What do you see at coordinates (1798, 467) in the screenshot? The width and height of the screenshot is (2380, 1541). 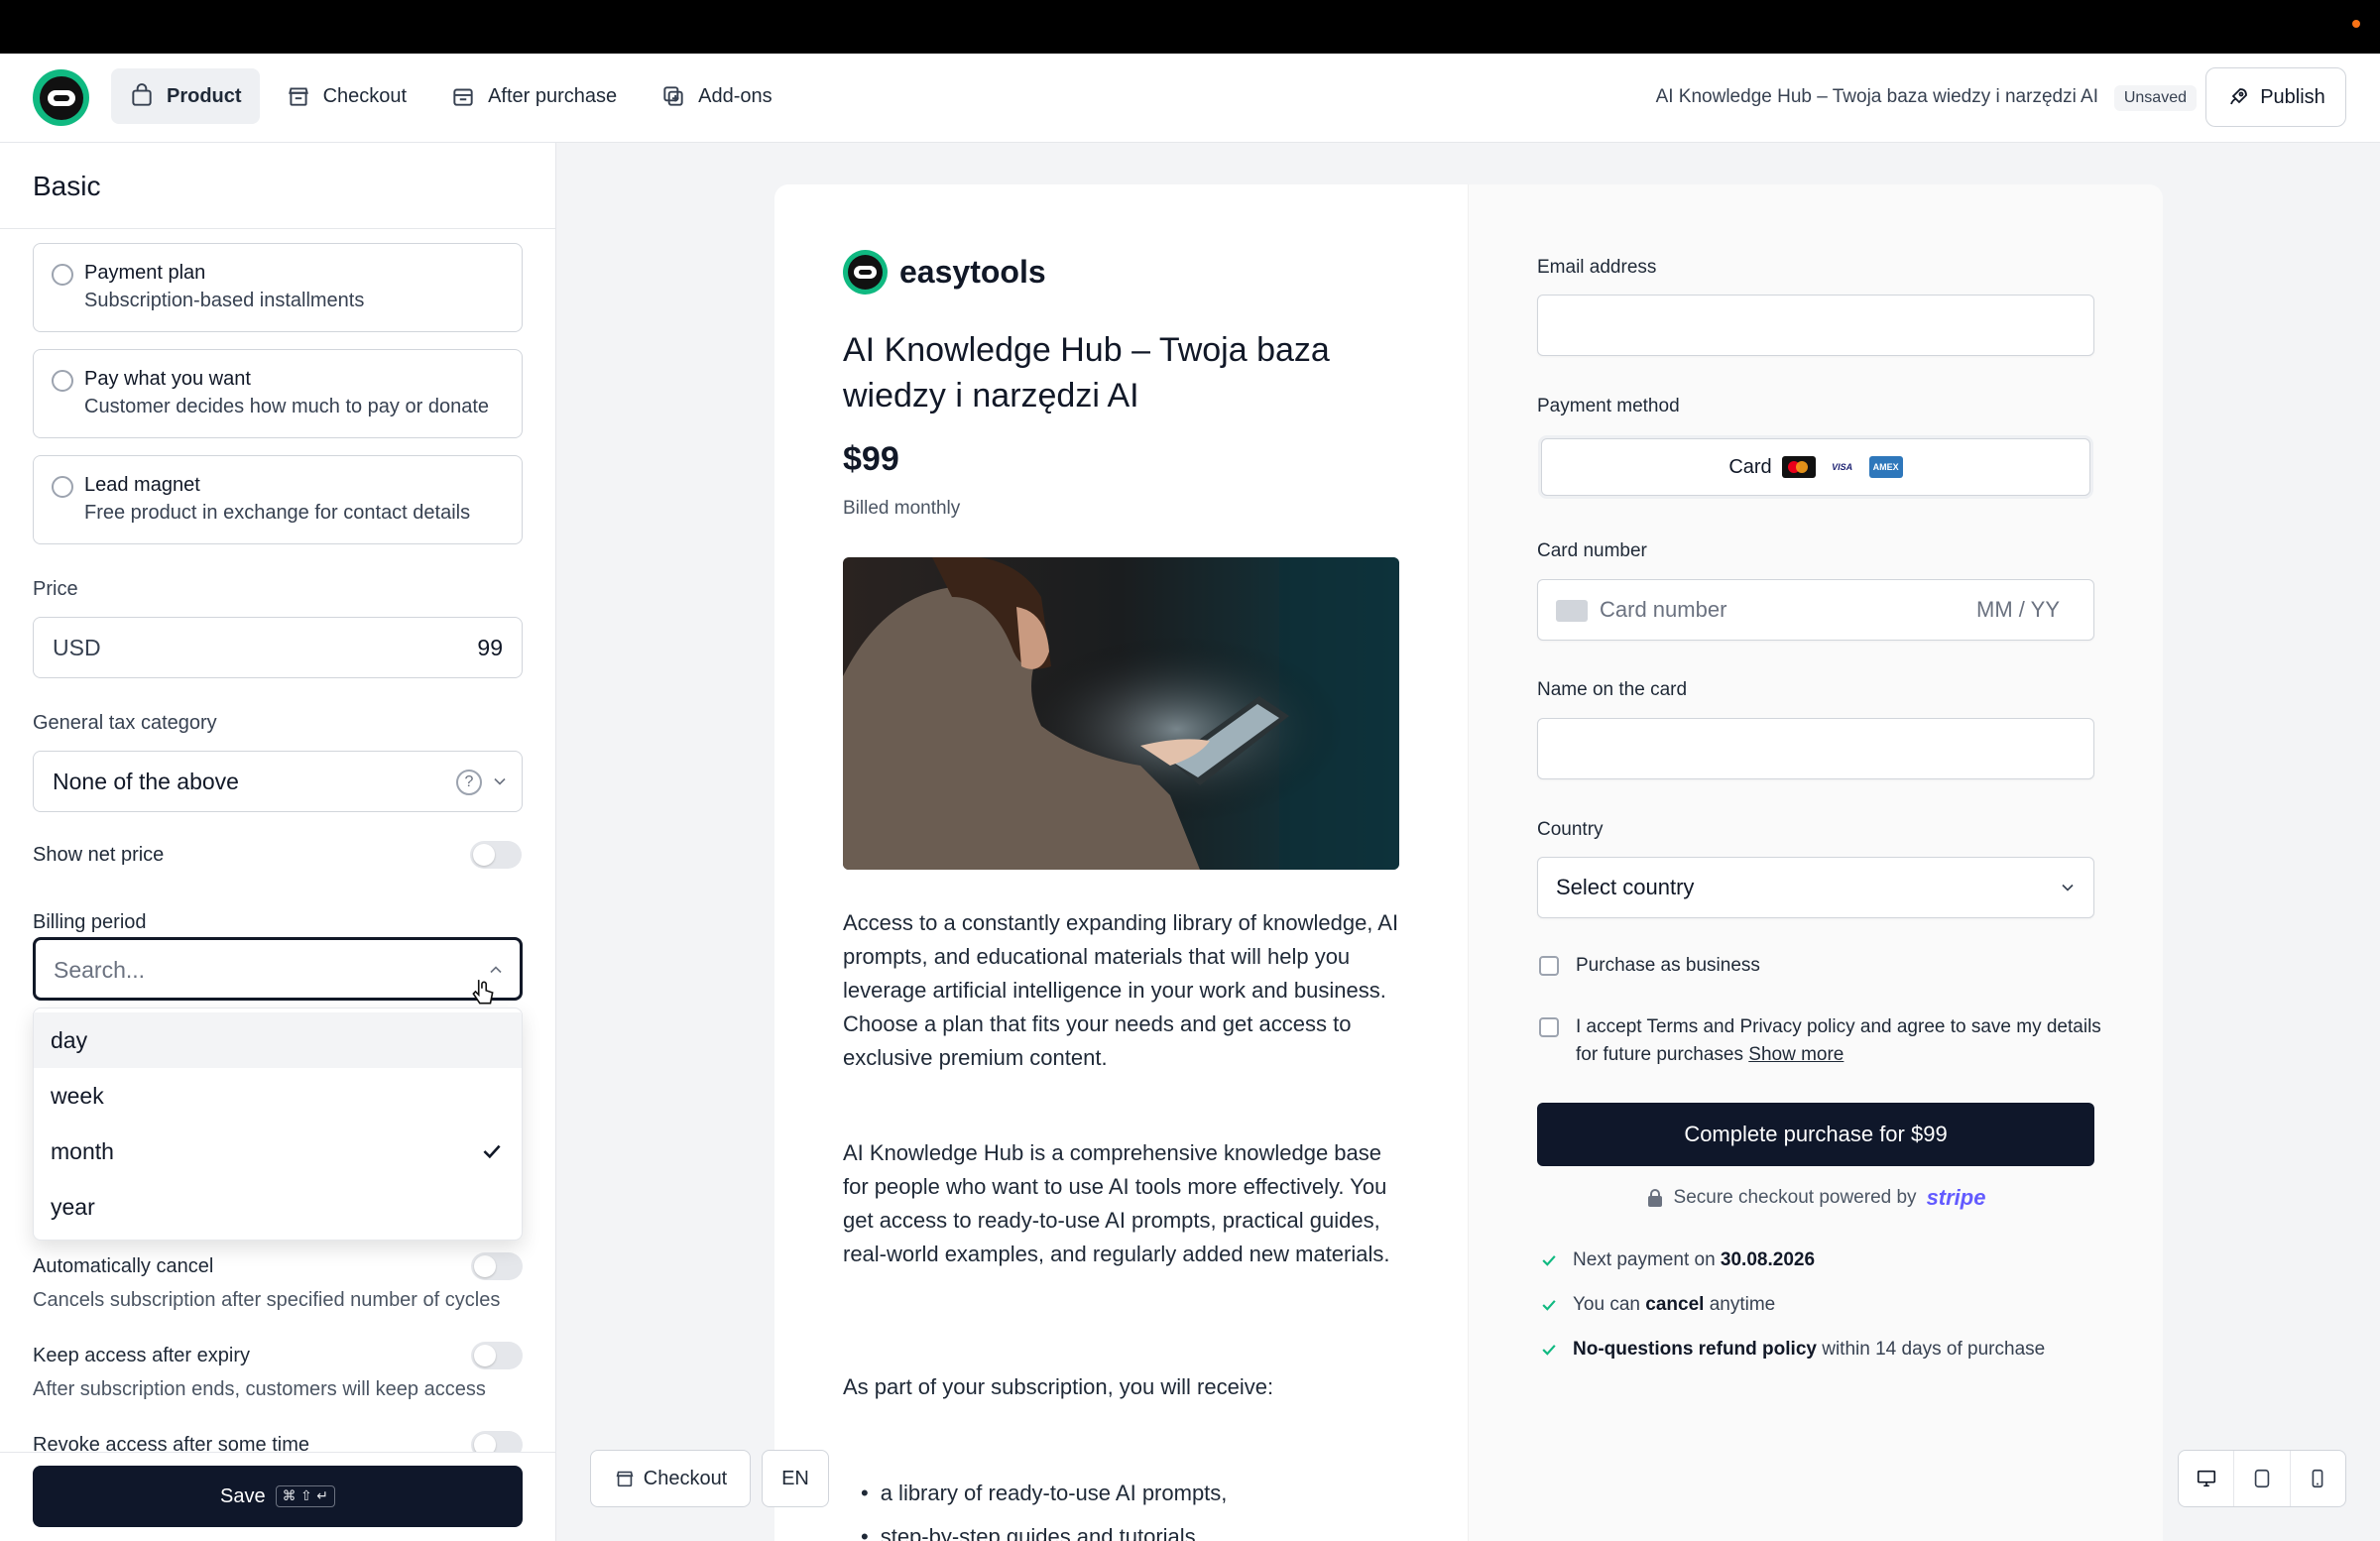 I see `mastercard-icon` at bounding box center [1798, 467].